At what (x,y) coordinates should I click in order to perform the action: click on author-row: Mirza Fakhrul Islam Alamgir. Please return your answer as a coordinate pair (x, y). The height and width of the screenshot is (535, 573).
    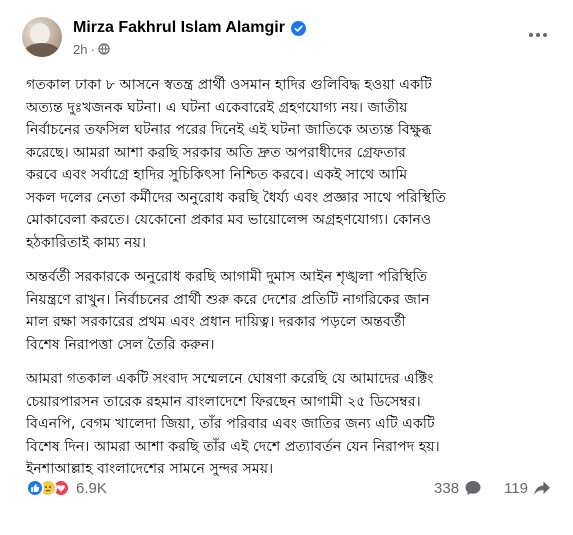
    Looking at the image, I should click on (189, 28).